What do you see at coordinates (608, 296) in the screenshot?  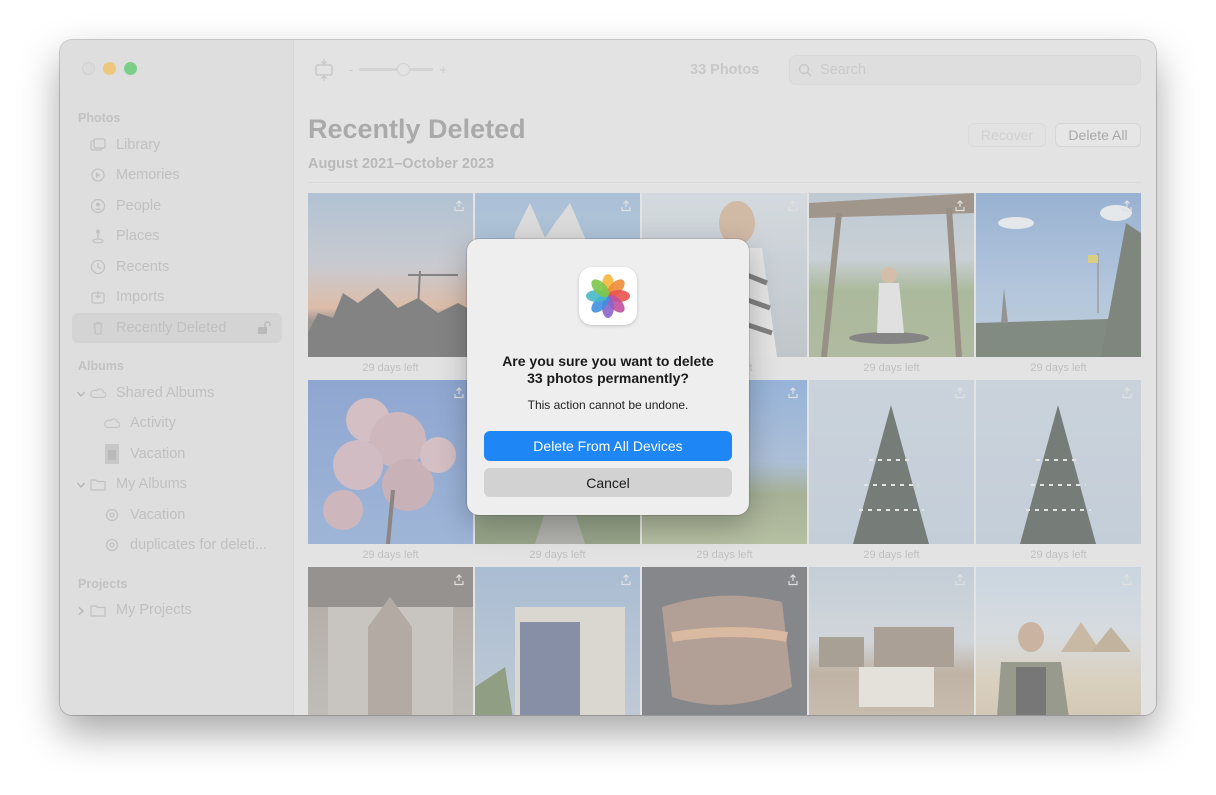 I see `photos-app-icon` at bounding box center [608, 296].